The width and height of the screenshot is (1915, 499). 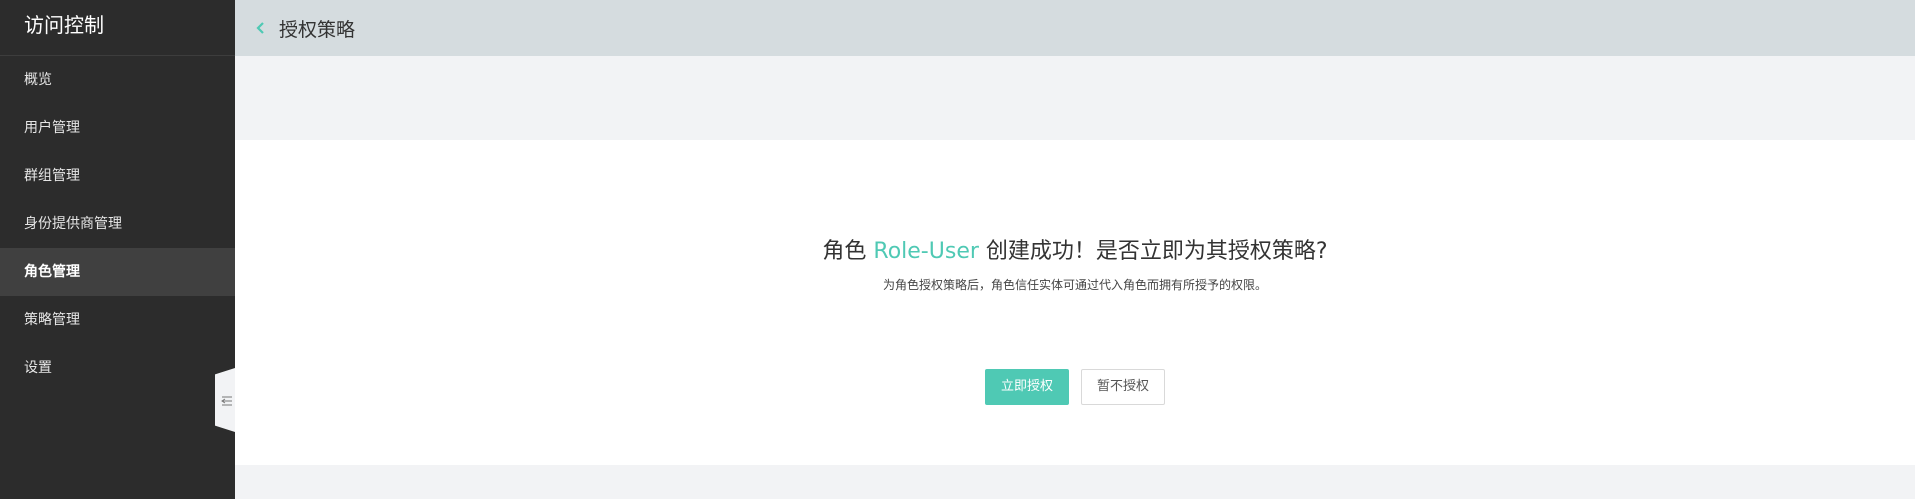 I want to click on headline-suffix: 创建成功！是否立即为其授权策略?, so click(x=1156, y=251).